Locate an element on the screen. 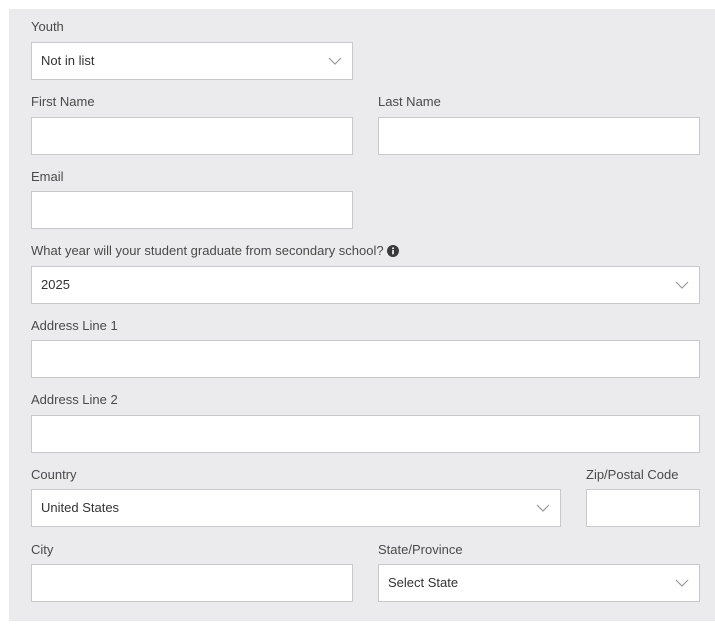 Image resolution: width=715 pixels, height=625 pixels. first-name-input is located at coordinates (192, 136).